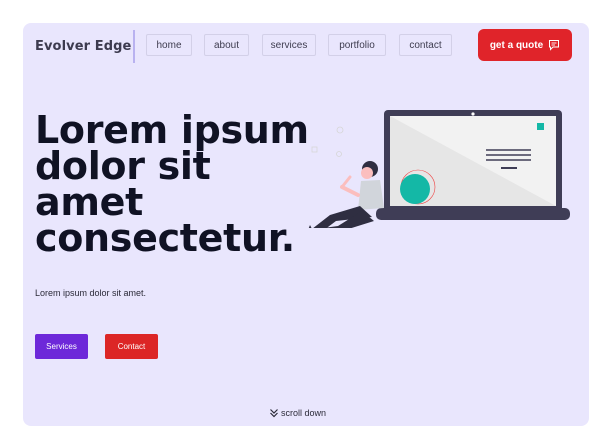 This screenshot has height=429, width=608. What do you see at coordinates (274, 413) in the screenshot?
I see `double-chevron-down-icon` at bounding box center [274, 413].